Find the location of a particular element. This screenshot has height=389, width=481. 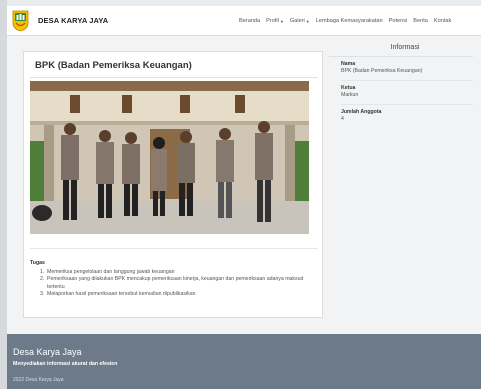

list-item-number: 2. is located at coordinates (42, 279).